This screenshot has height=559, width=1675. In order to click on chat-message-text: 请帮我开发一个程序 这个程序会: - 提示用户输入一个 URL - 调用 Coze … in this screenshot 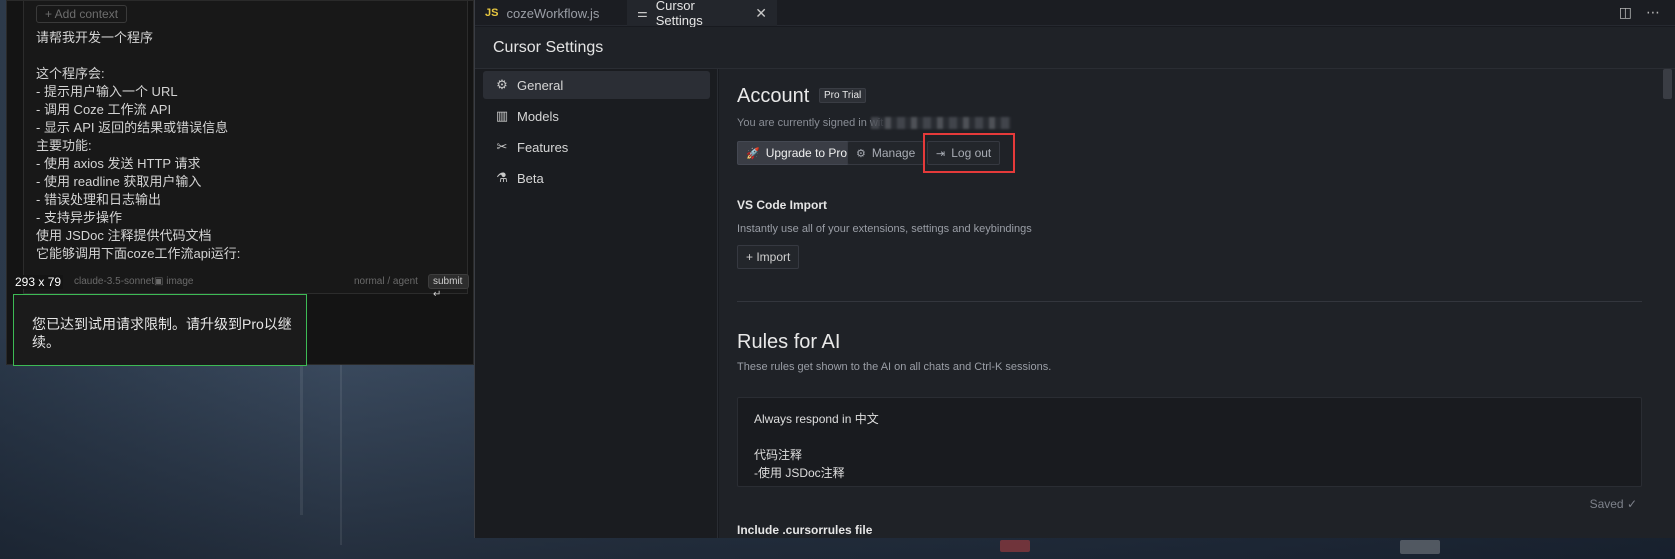, I will do `click(248, 152)`.